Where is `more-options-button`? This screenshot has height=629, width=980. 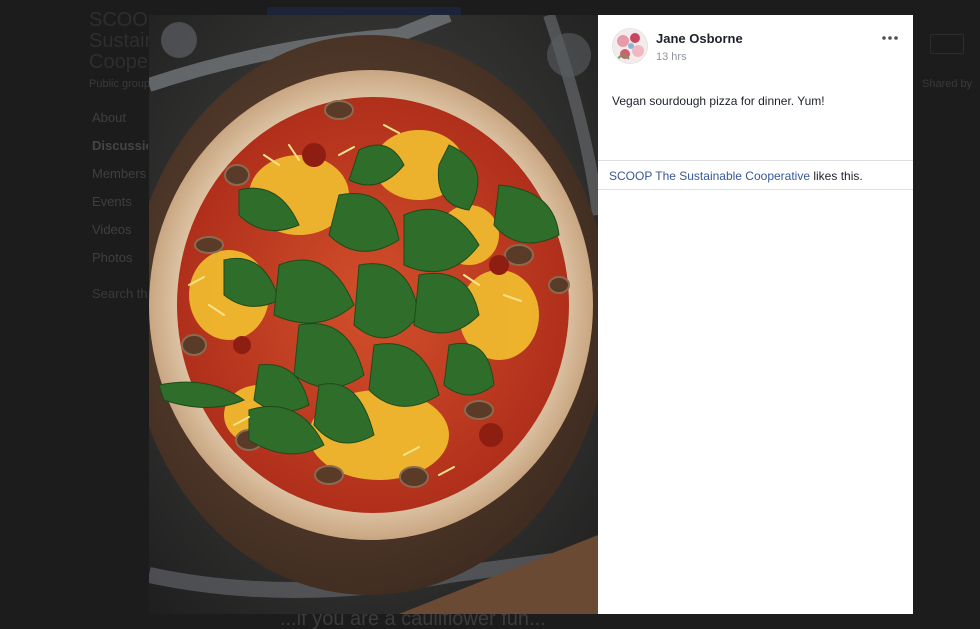
more-options-button is located at coordinates (890, 38).